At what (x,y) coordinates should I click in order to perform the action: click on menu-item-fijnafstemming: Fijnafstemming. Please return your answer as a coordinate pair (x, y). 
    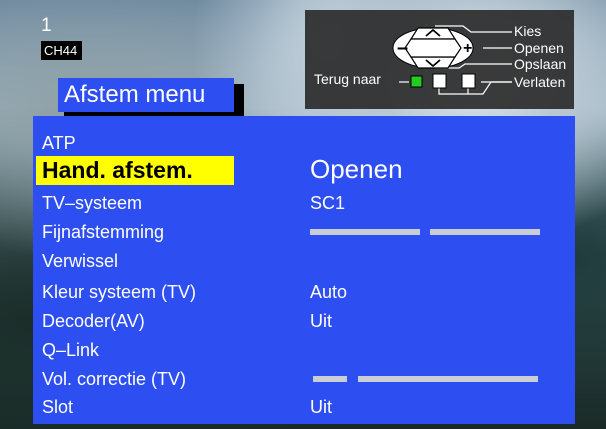
    Looking at the image, I should click on (304, 232).